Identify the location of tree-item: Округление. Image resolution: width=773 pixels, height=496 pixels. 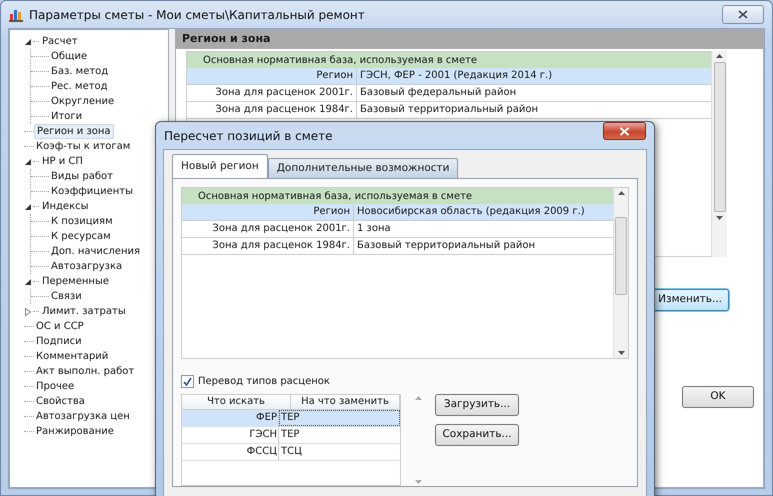
(82, 101).